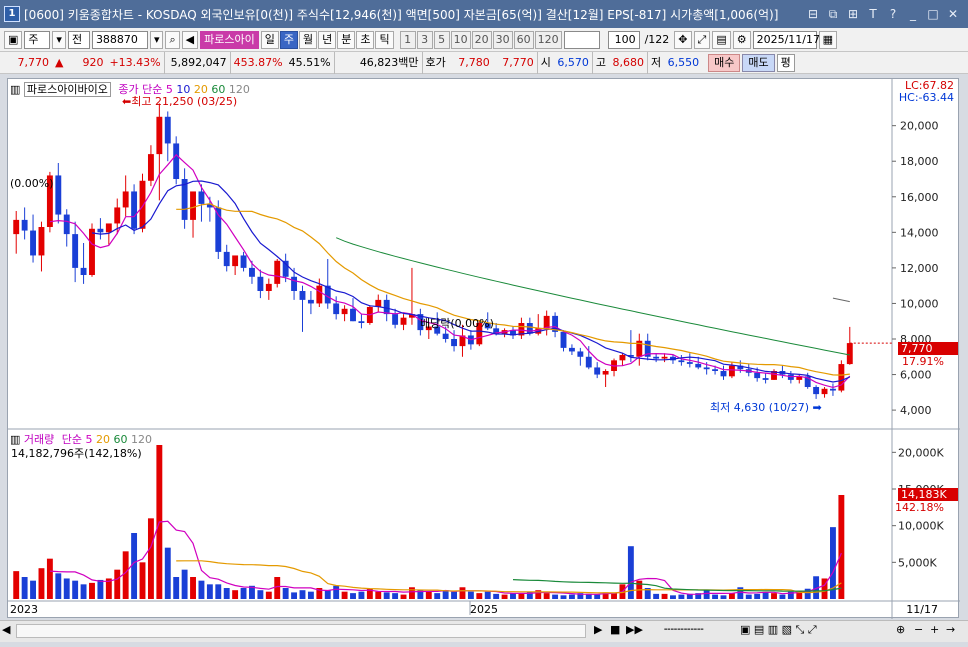  I want to click on code-dropdown-icon: ▾, so click(156, 39).